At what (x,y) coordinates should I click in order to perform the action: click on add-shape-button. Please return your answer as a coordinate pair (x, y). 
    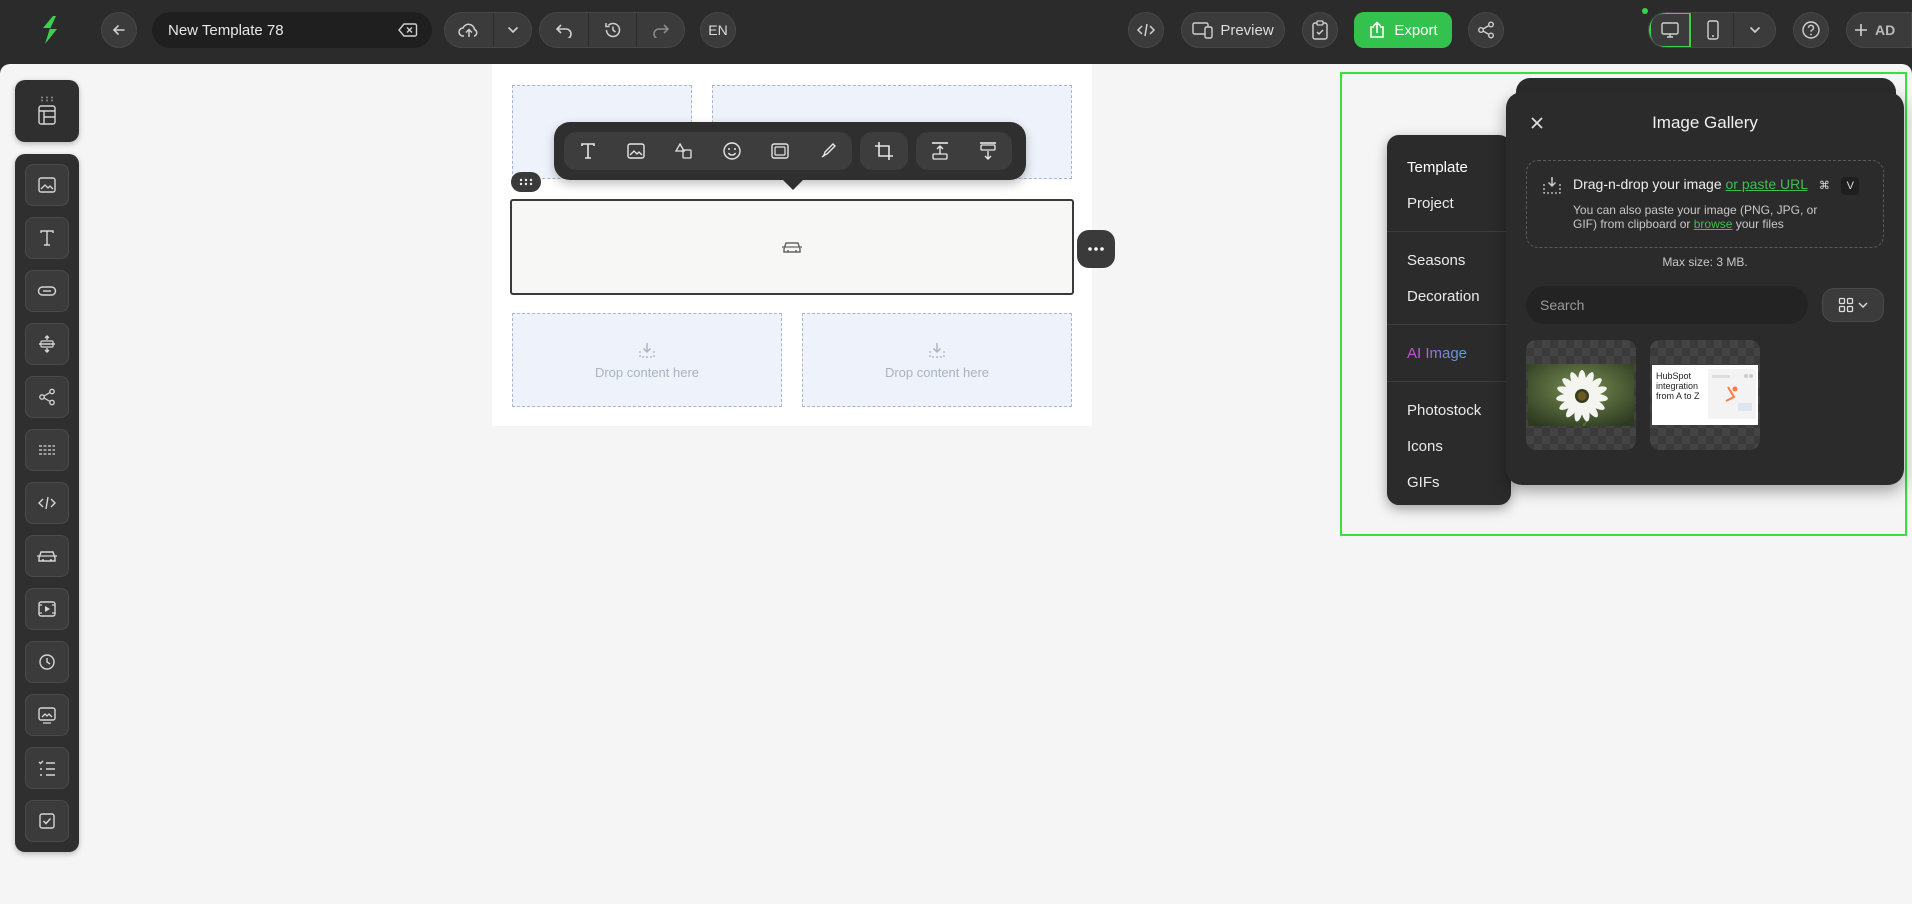
    Looking at the image, I should click on (684, 151).